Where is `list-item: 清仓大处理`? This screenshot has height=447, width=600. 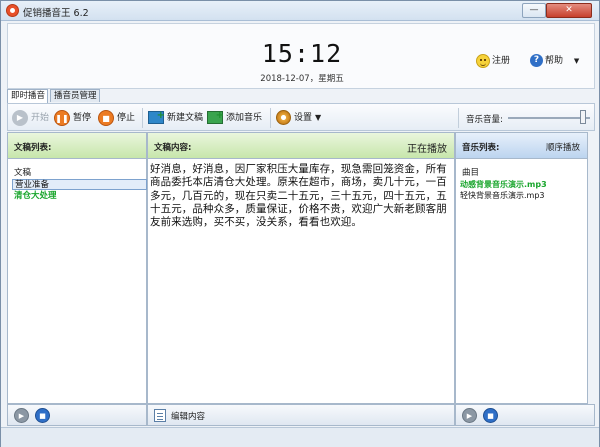 list-item: 清仓大处理 is located at coordinates (79, 196).